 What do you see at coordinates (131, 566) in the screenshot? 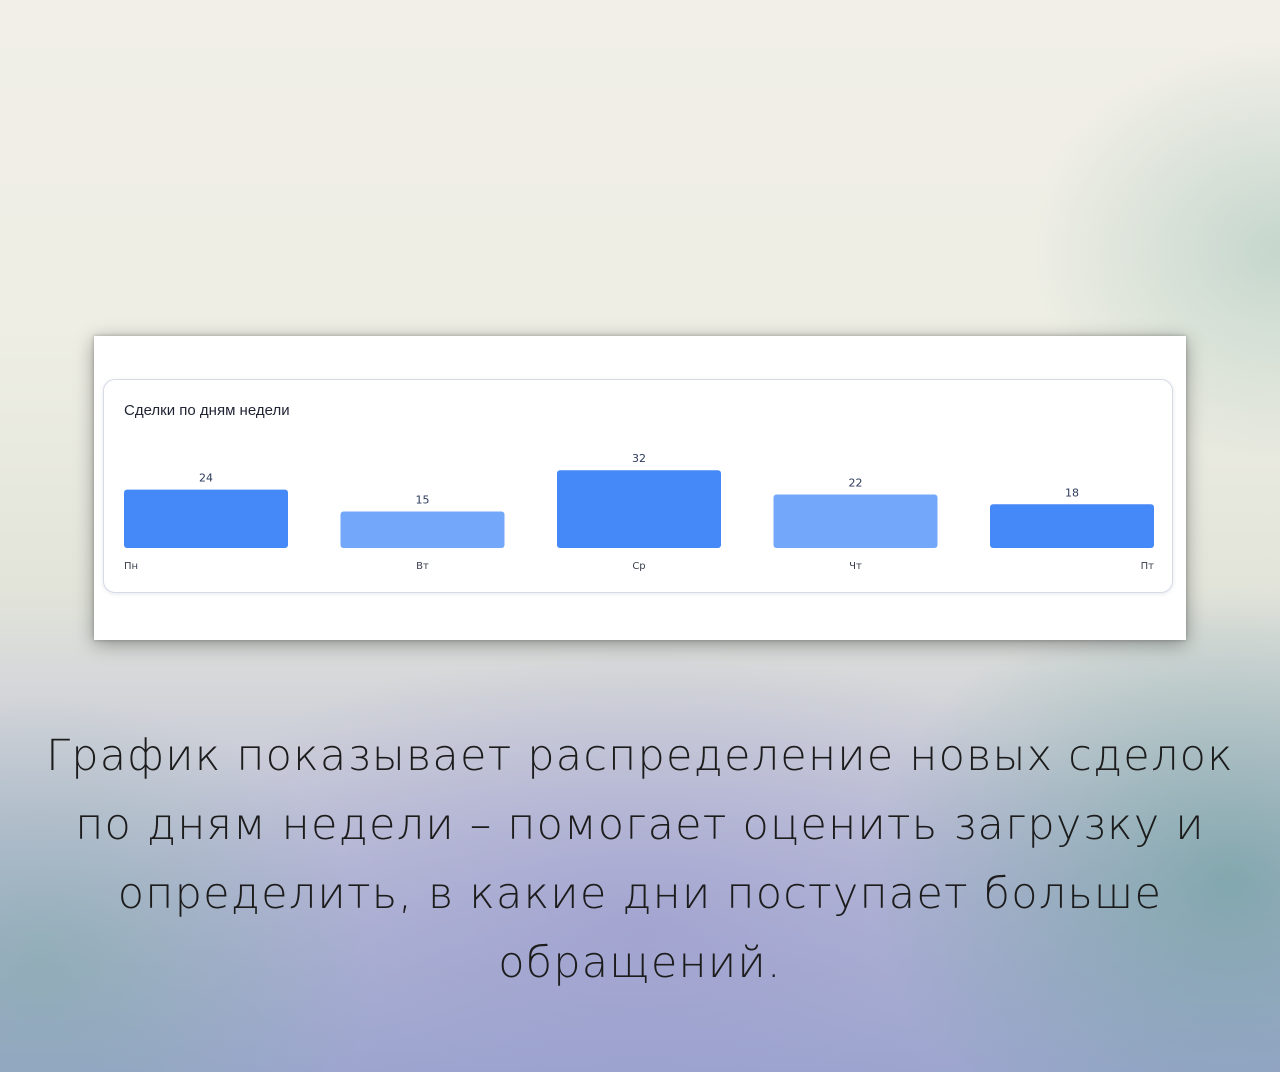
I see `category-label-0: Пн` at bounding box center [131, 566].